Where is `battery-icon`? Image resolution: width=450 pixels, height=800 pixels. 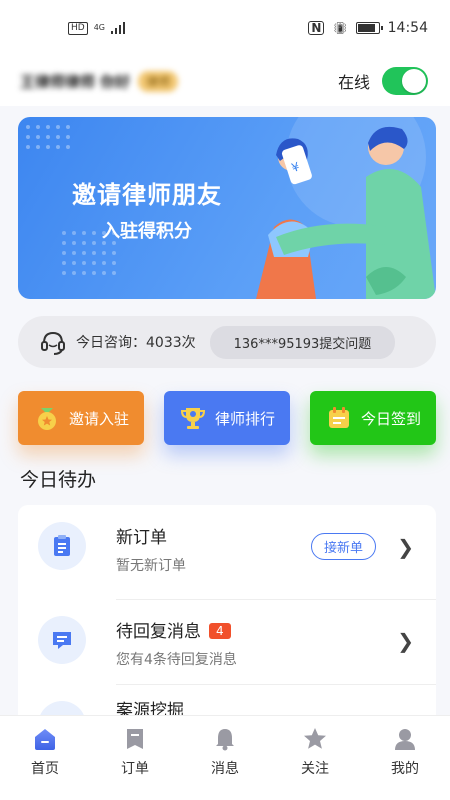 battery-icon is located at coordinates (369, 28).